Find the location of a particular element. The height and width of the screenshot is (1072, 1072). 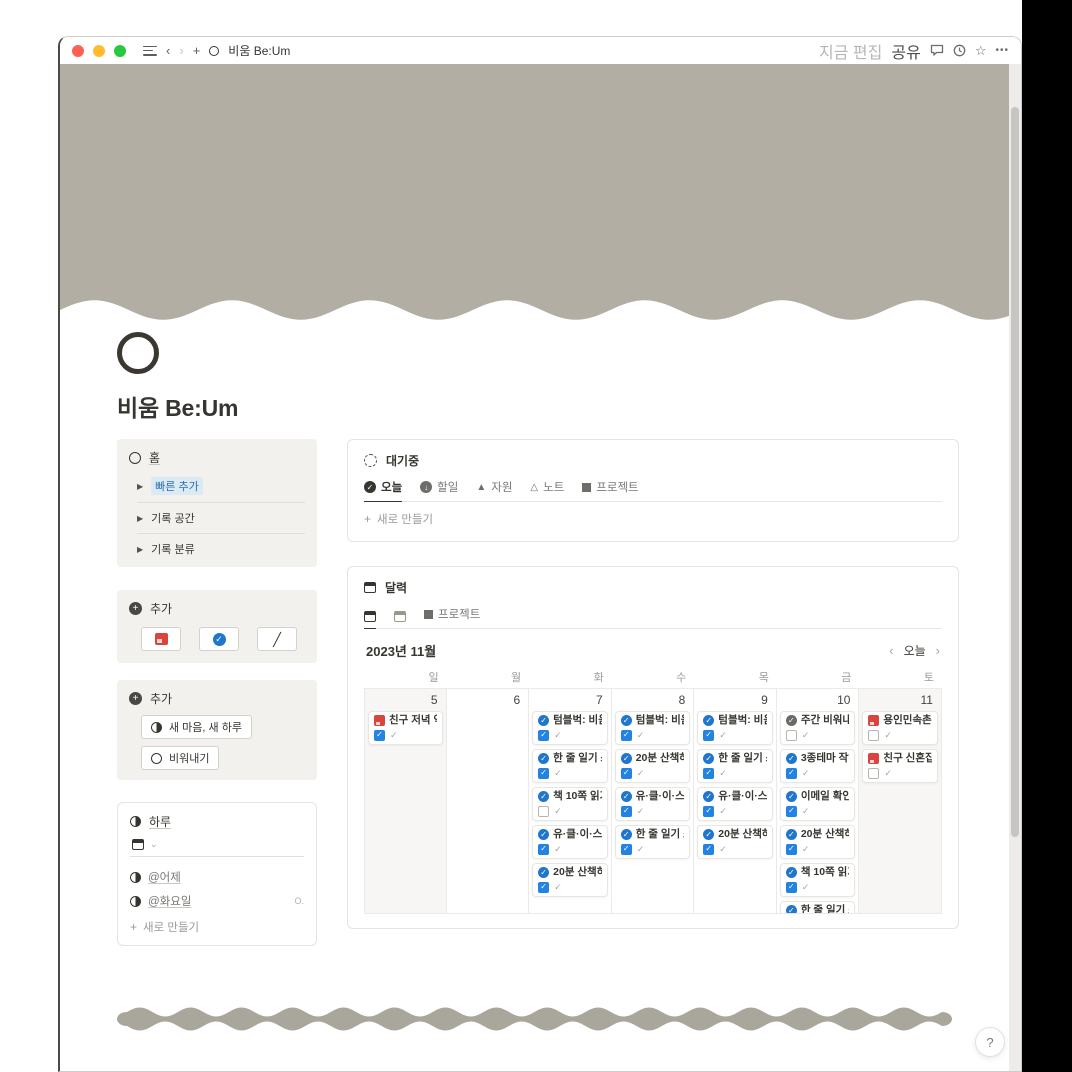

record-category-label: 기록 분류 is located at coordinates (173, 549).